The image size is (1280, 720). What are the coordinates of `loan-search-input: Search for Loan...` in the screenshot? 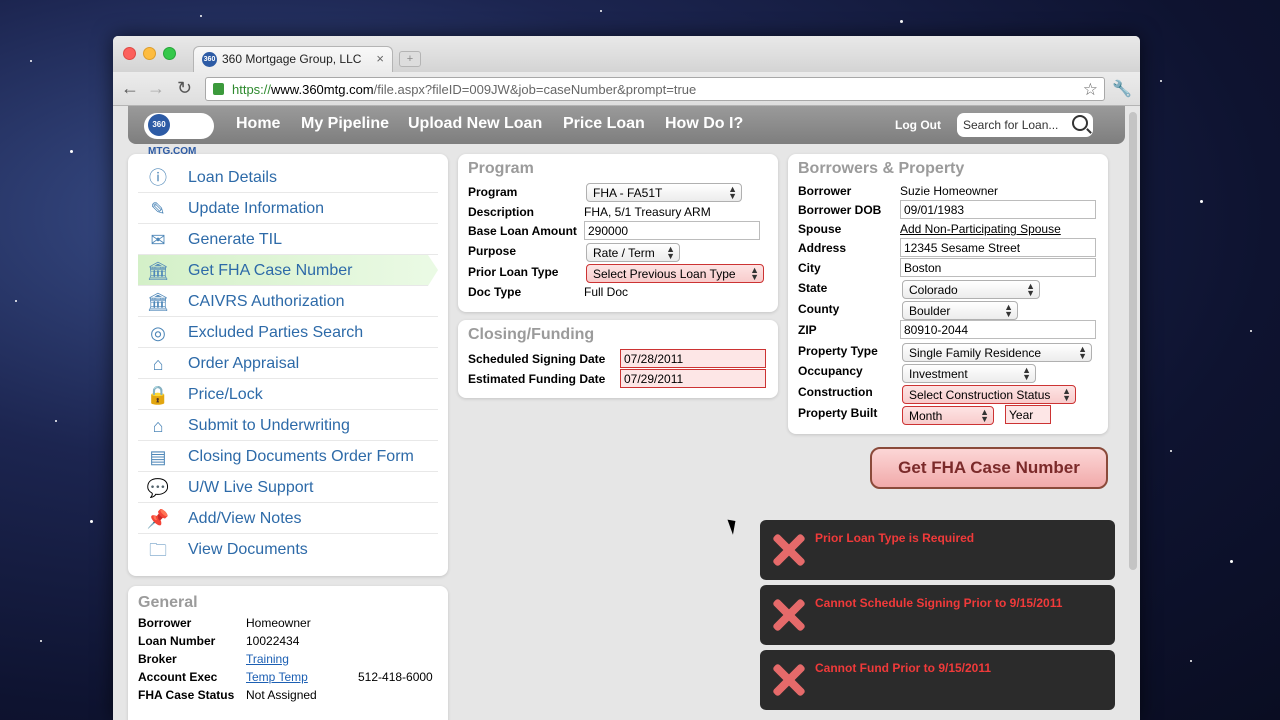 It's located at (1025, 125).